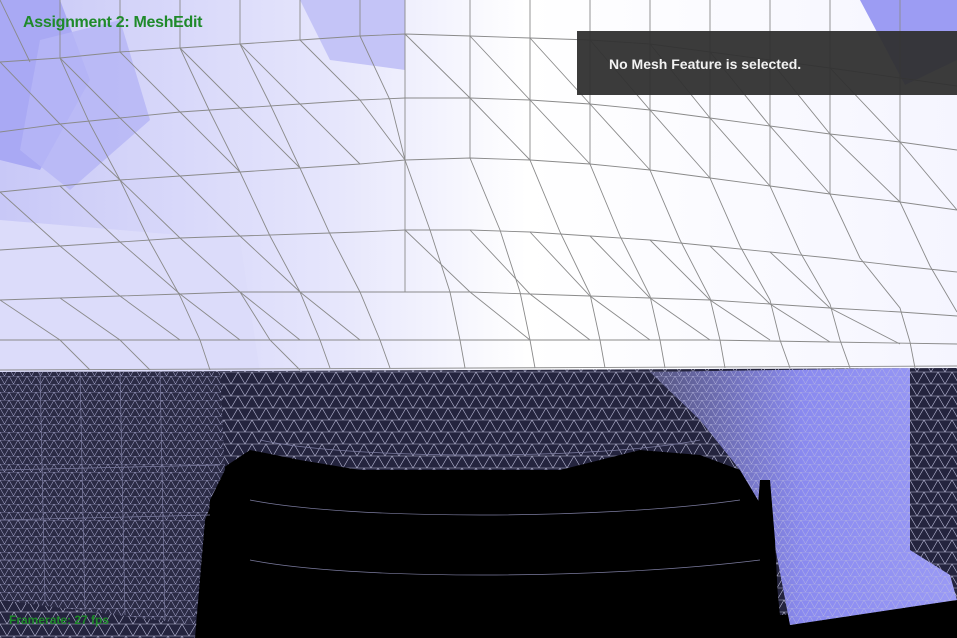  I want to click on app-title: Assignment 2: MeshEdit, so click(113, 22).